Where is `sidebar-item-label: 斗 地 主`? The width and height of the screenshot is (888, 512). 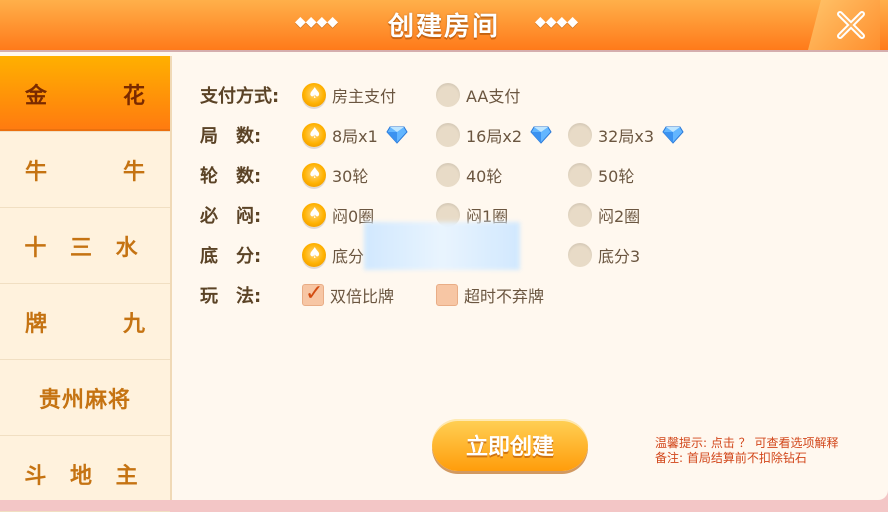
sidebar-item-label: 斗 地 主 is located at coordinates (85, 476).